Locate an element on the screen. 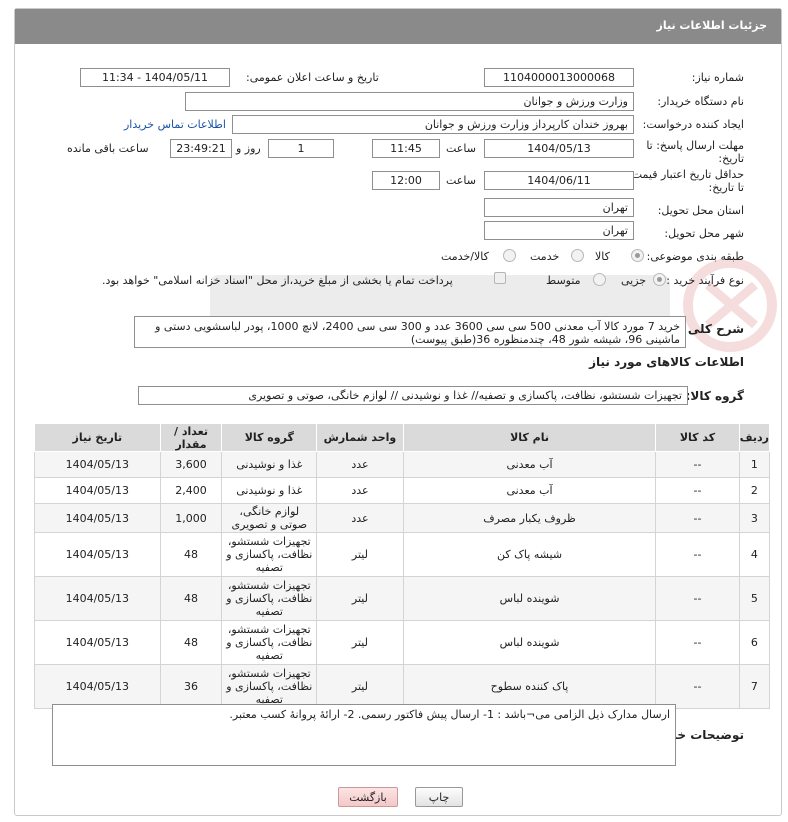 Image resolution: width=788 pixels, height=822 pixels. price-validity-label: حداقل تاریخ اعتبار قیمت: is located at coordinates (686, 174).